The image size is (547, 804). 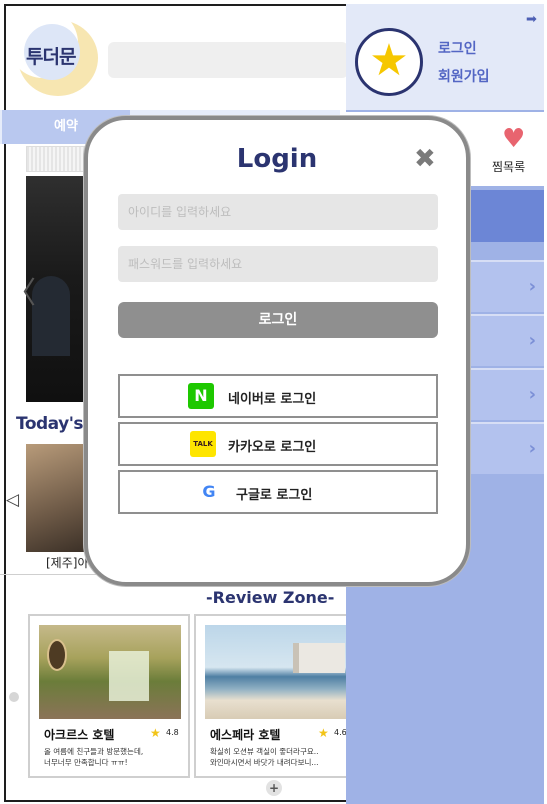 I want to click on exit-arrow-icon: ➡, so click(x=531, y=19).